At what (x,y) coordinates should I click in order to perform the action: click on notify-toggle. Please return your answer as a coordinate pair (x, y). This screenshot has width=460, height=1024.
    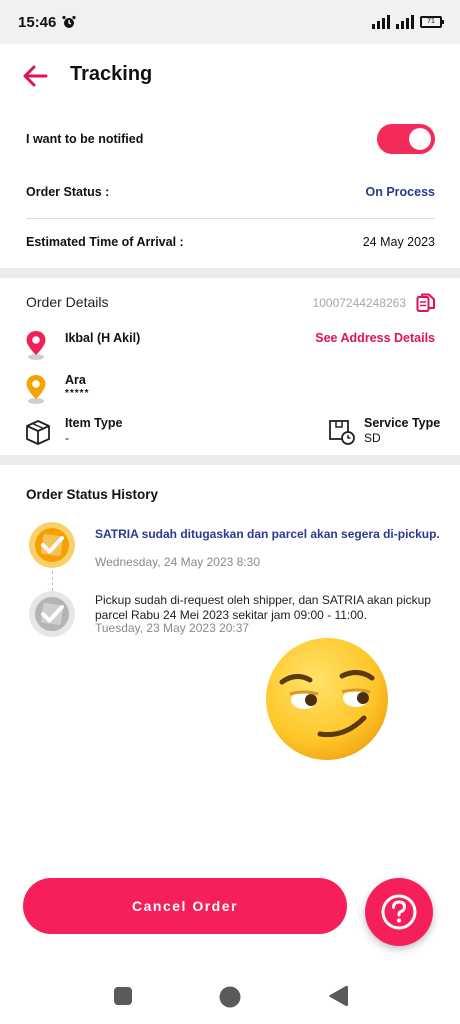
    Looking at the image, I should click on (406, 139).